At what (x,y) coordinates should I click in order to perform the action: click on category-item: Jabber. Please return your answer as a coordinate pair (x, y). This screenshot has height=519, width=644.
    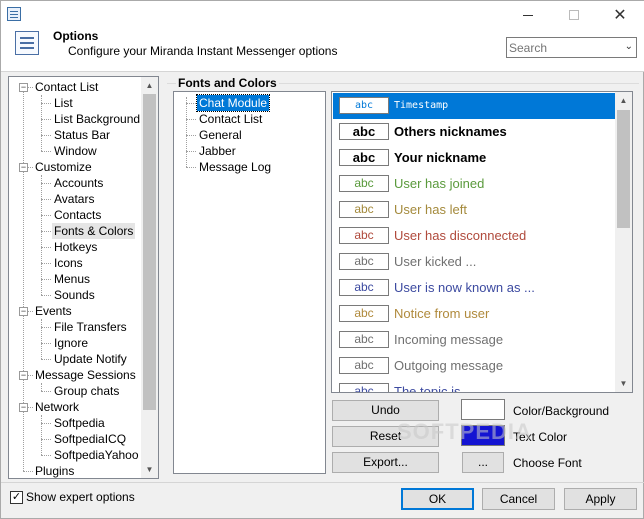
    Looking at the image, I should click on (217, 151).